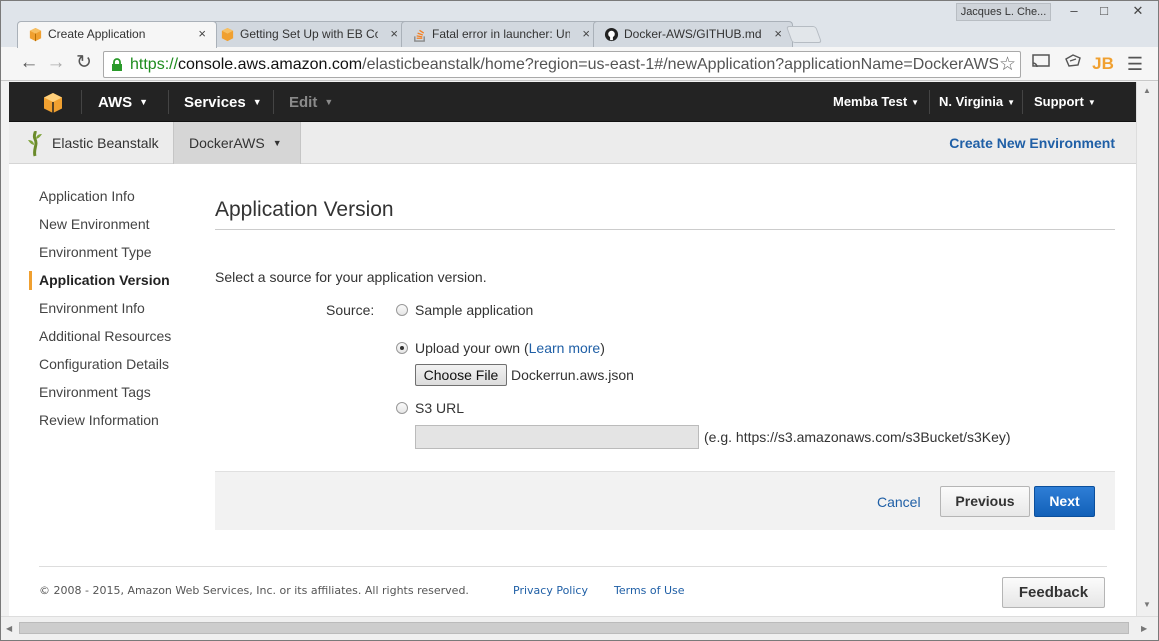 The image size is (1159, 641). What do you see at coordinates (105, 143) in the screenshot?
I see `service-title: Elastic Beanstalk` at bounding box center [105, 143].